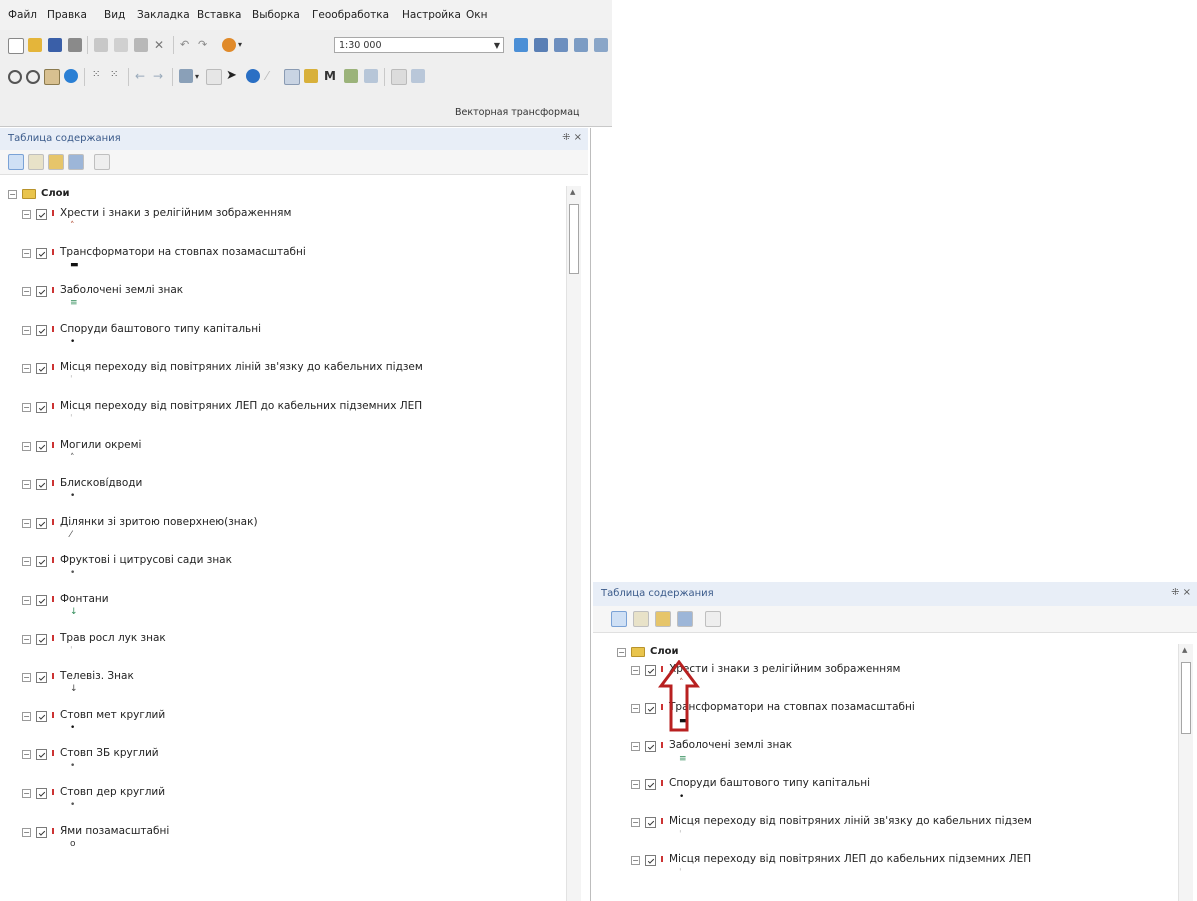 The height and width of the screenshot is (901, 1197). What do you see at coordinates (101, 45) in the screenshot?
I see `cut-icon` at bounding box center [101, 45].